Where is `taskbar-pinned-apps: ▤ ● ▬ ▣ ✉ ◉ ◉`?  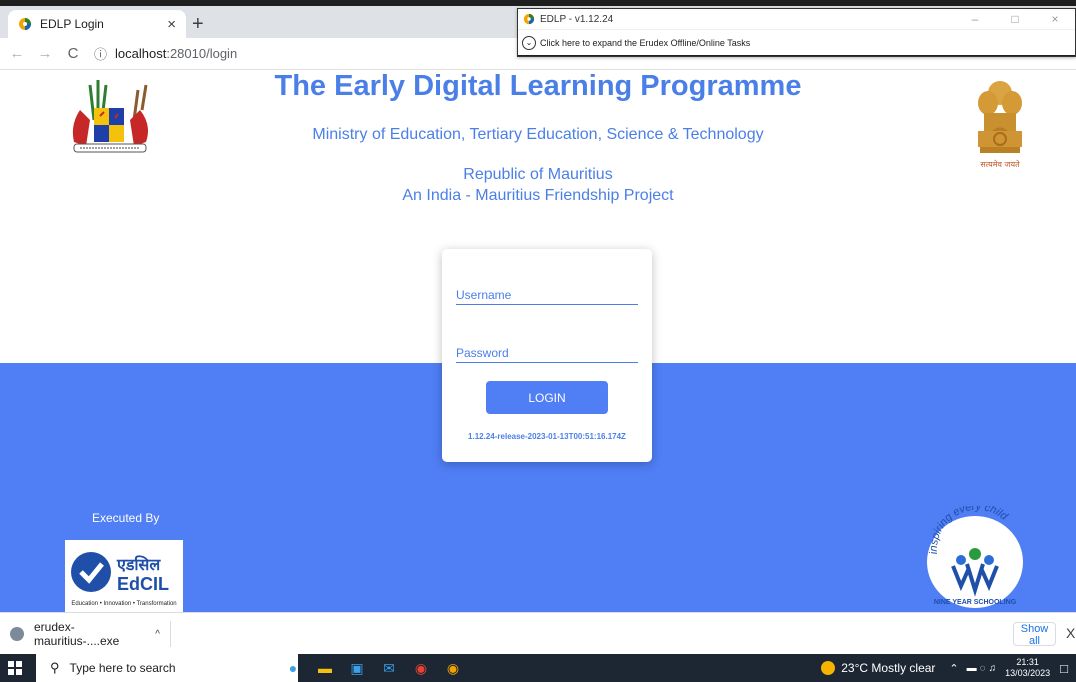
taskbar-pinned-apps: ▤ ● ▬ ▣ ✉ ◉ ◉ is located at coordinates (357, 668).